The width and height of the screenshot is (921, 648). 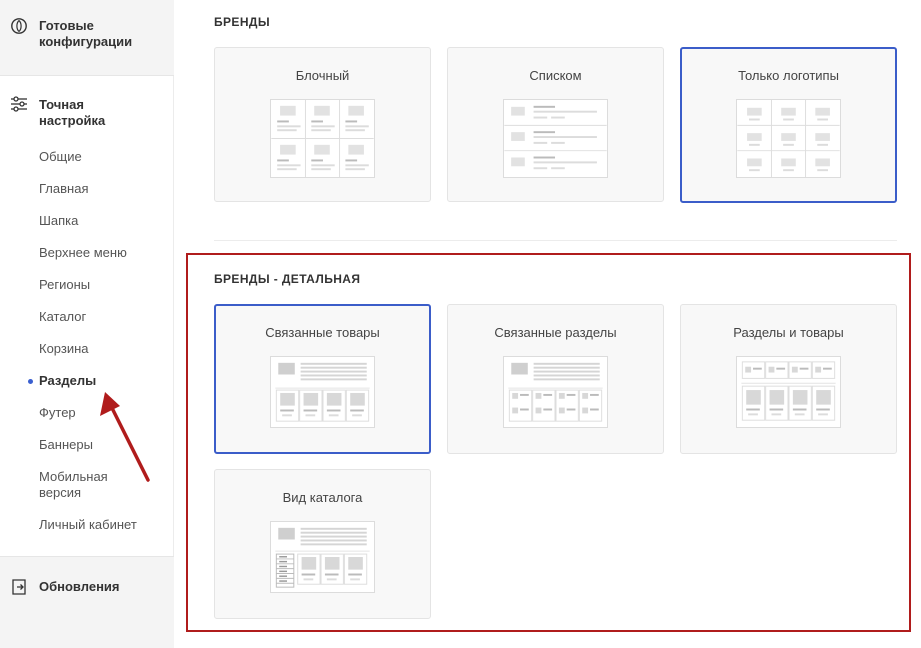 What do you see at coordinates (322, 75) in the screenshot?
I see `option-label: Блочный` at bounding box center [322, 75].